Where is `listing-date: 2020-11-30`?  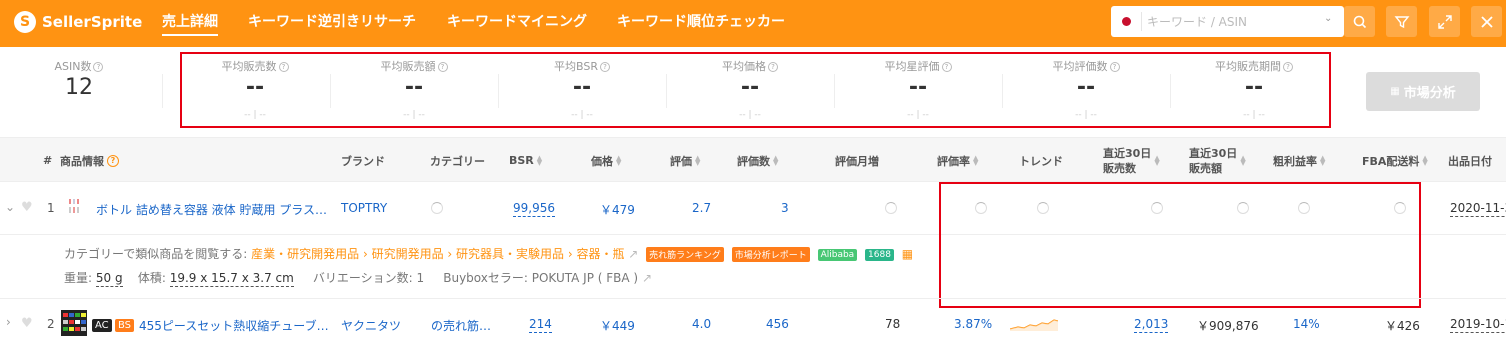 listing-date: 2020-11-30 is located at coordinates (1478, 209).